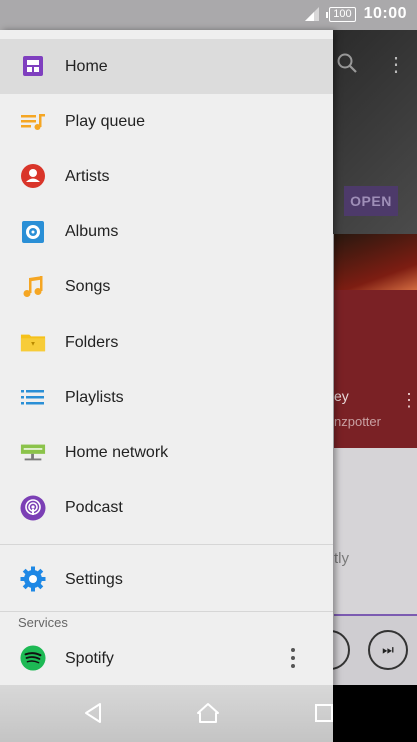  Describe the element at coordinates (166, 67) in the screenshot. I see `drawer-item-home: Home` at that location.